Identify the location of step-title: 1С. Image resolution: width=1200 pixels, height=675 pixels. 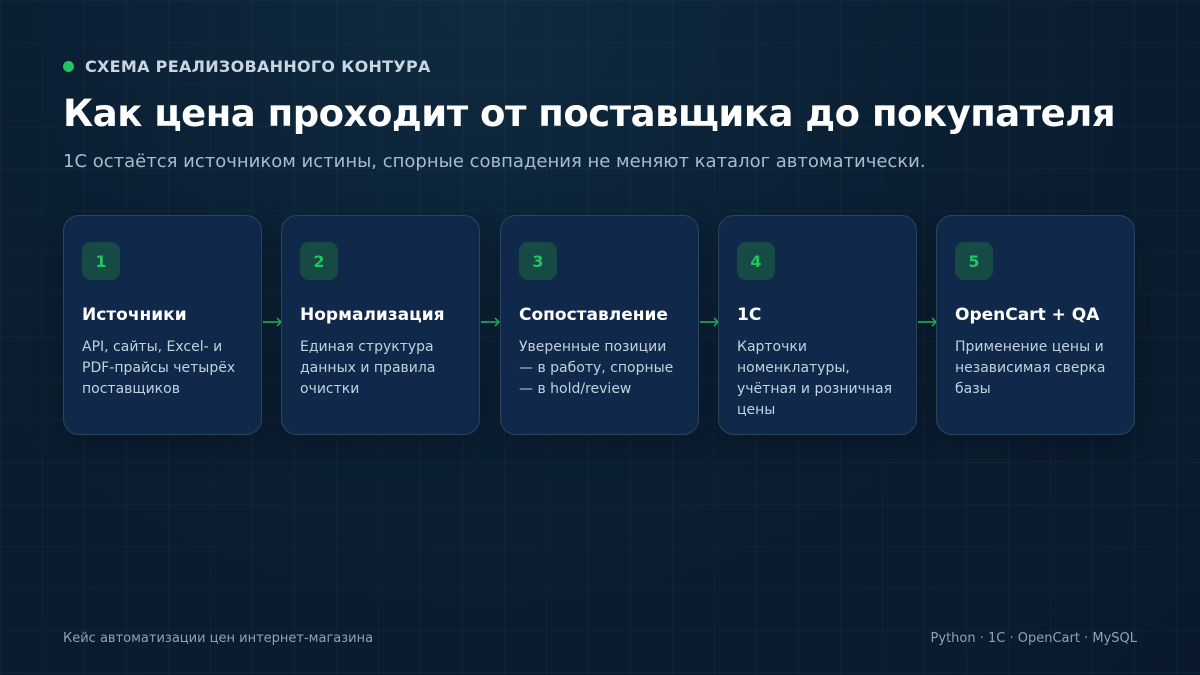
(749, 315).